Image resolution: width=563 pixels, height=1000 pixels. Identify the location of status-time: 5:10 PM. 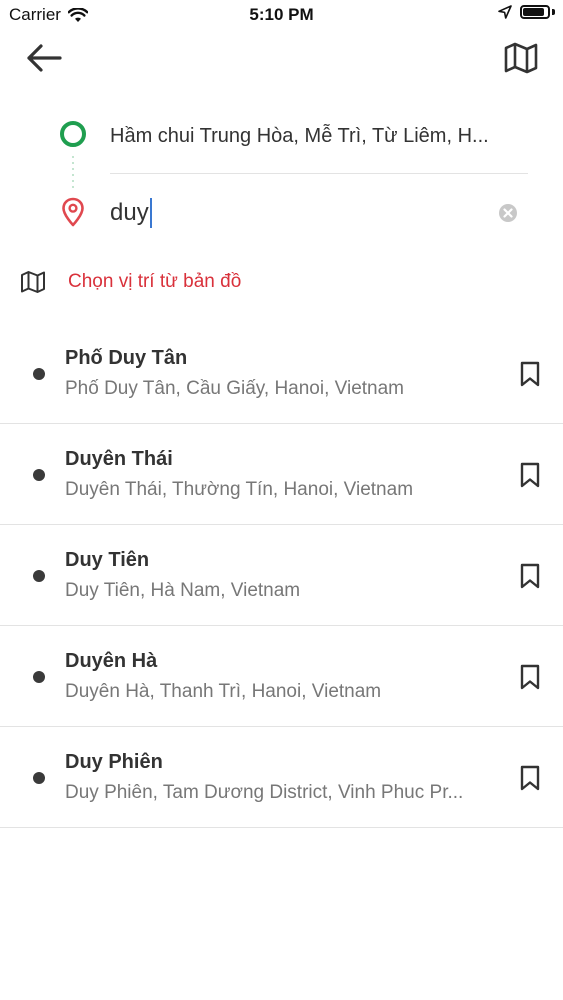
(281, 14).